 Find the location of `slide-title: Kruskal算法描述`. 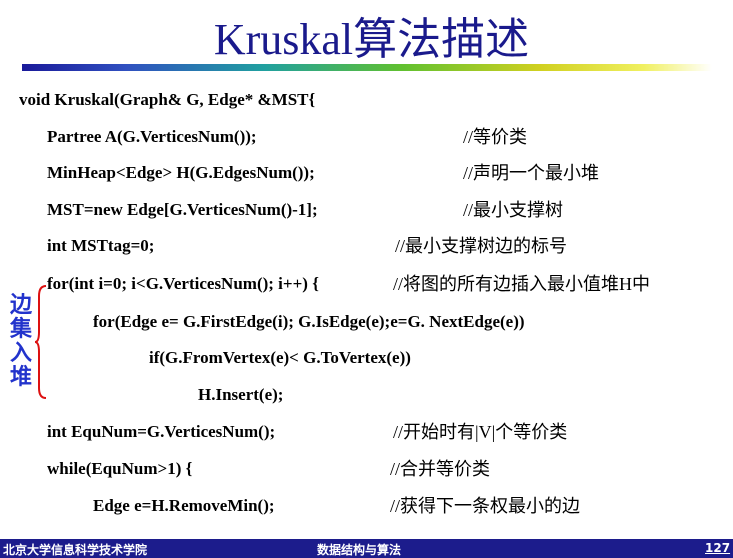

slide-title: Kruskal算法描述 is located at coordinates (371, 39).